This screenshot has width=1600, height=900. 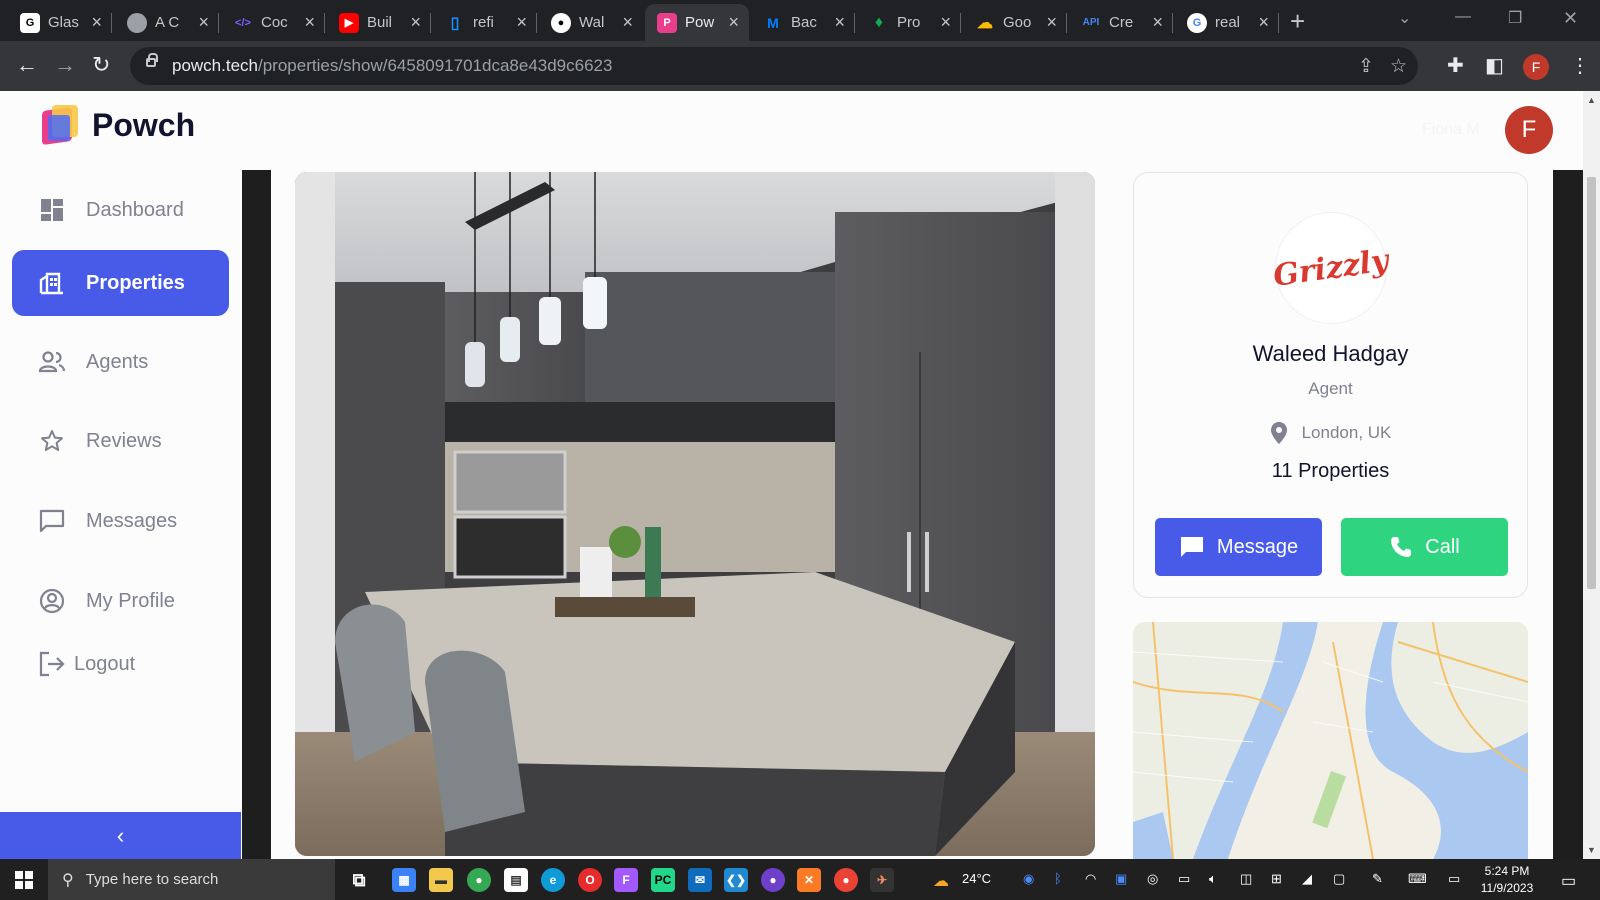 I want to click on task-view-icon: ⧉, so click(x=359, y=880).